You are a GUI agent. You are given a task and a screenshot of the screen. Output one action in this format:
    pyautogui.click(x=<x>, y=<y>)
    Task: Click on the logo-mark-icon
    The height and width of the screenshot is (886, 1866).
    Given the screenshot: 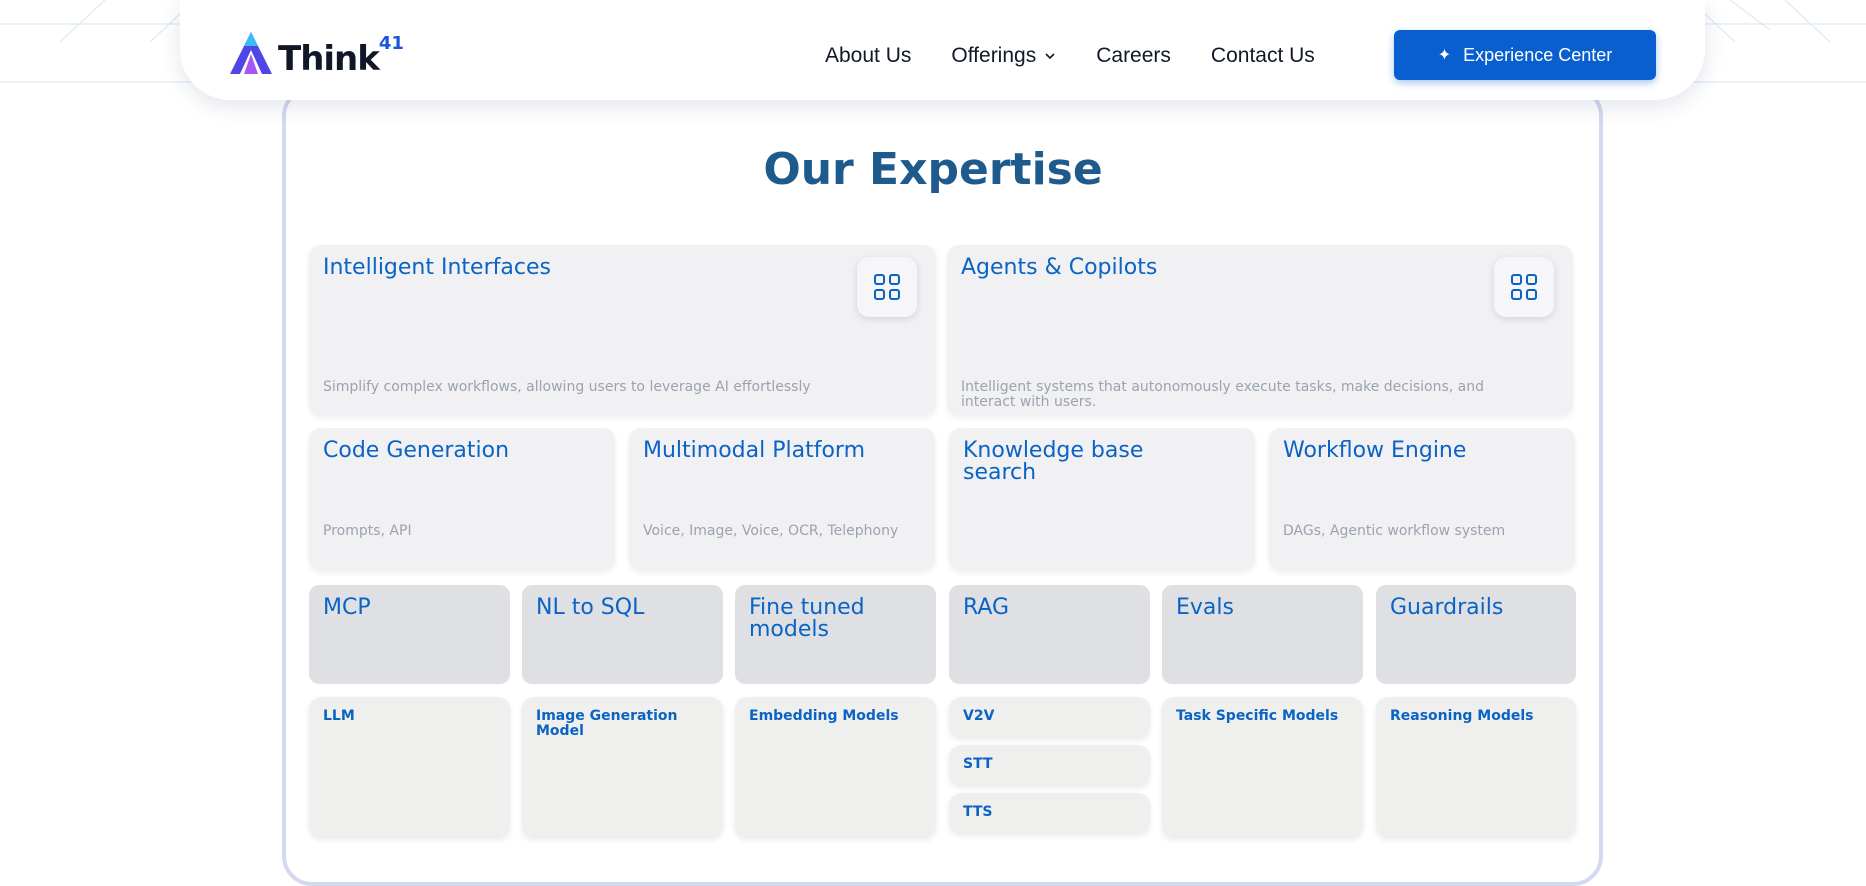 What is the action you would take?
    pyautogui.click(x=251, y=53)
    